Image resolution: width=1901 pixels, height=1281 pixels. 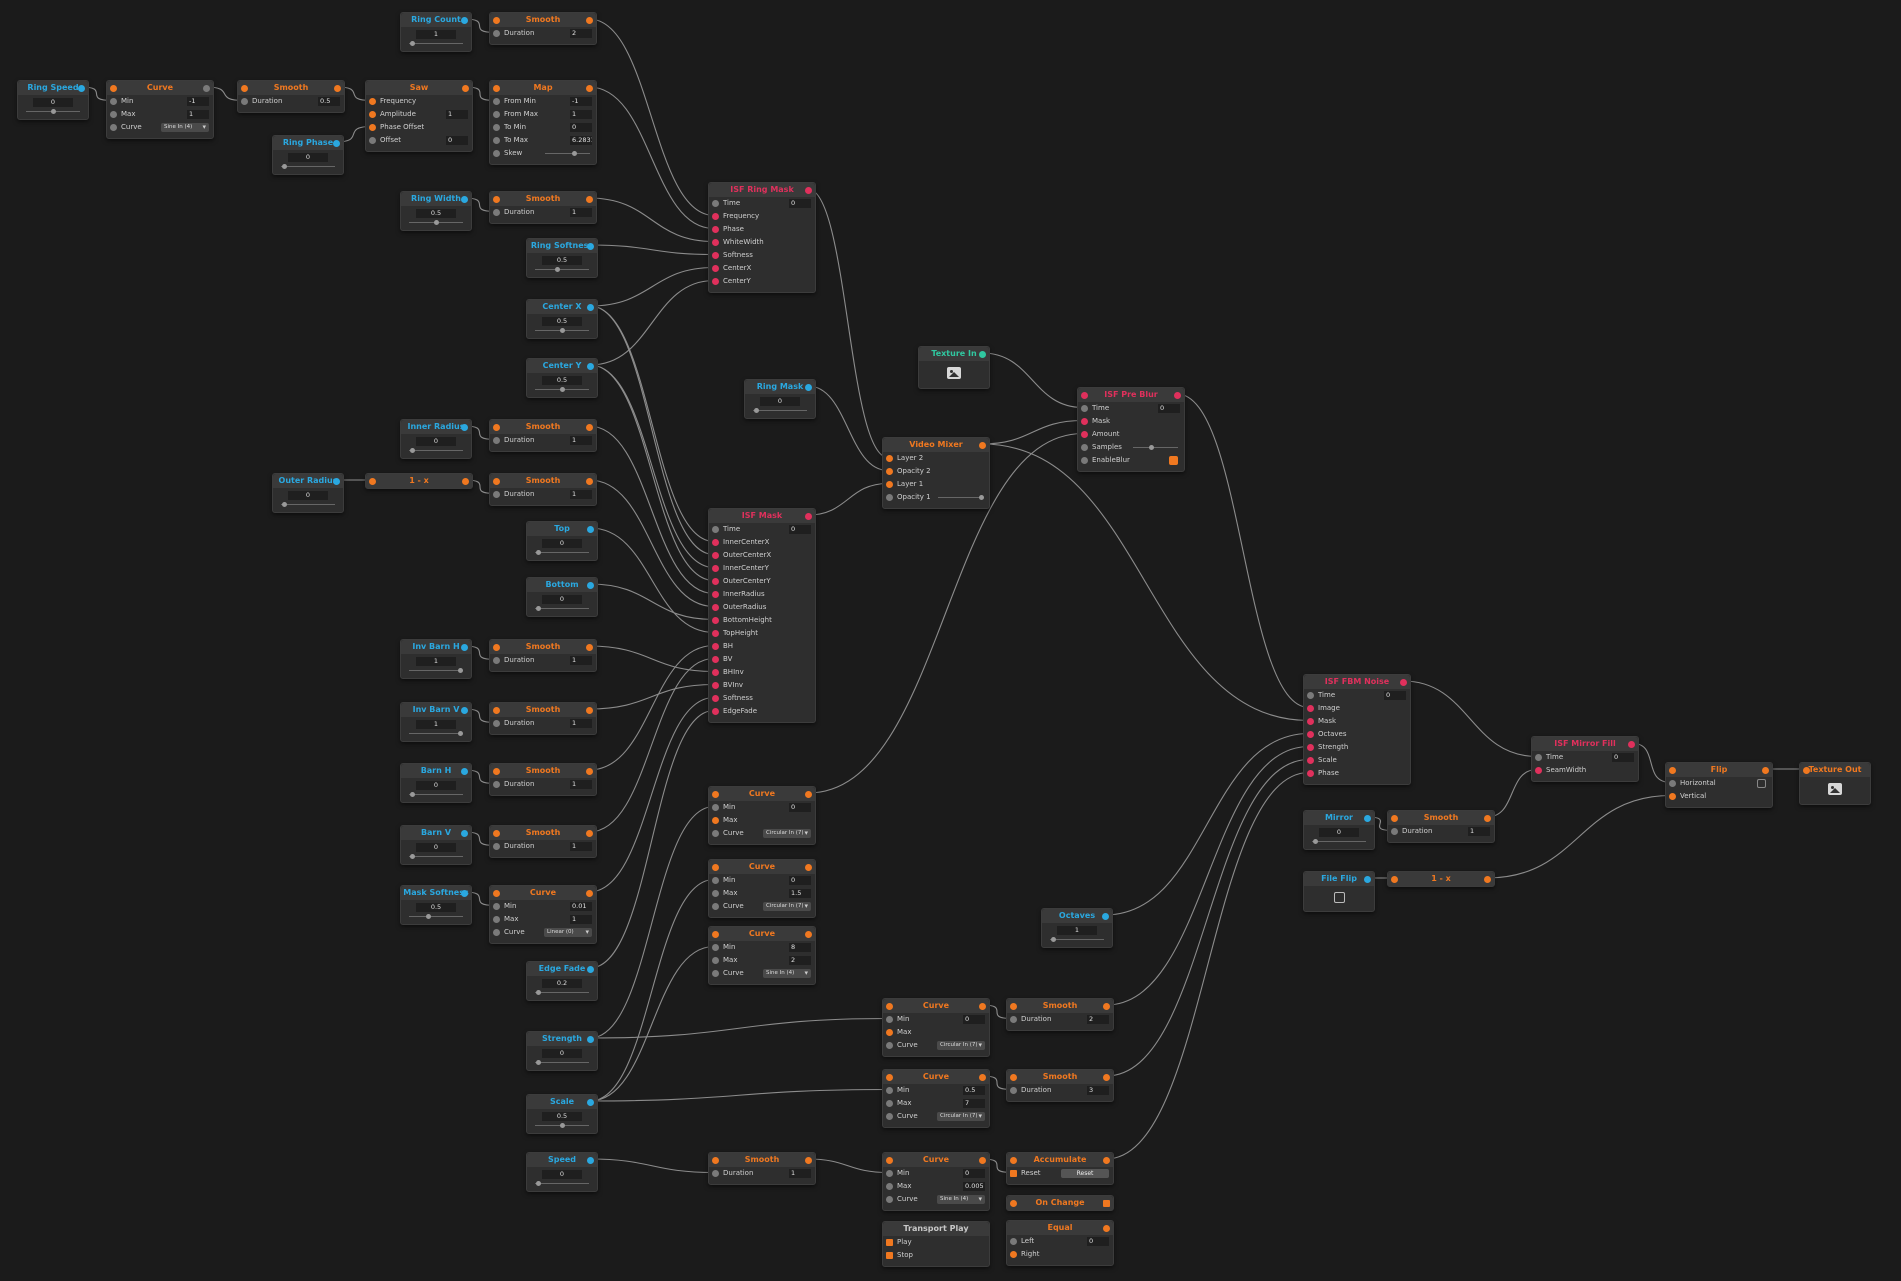 What do you see at coordinates (562, 1102) in the screenshot?
I see `node-header: Scale` at bounding box center [562, 1102].